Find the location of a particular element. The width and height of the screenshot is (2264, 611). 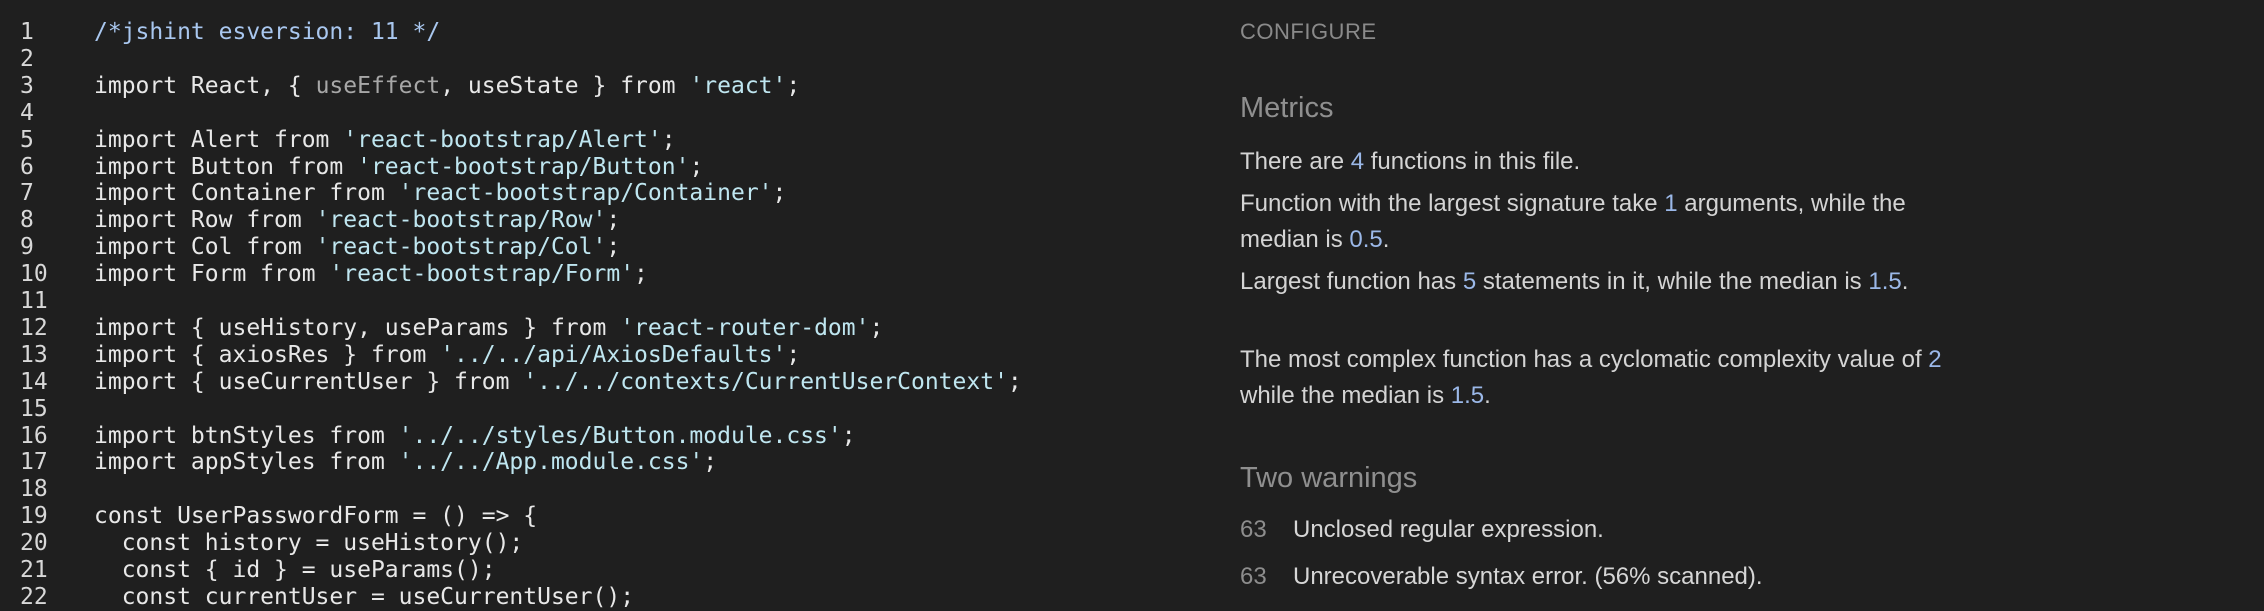

code-token: const currentUser = useCurrentUser(); is located at coordinates (364, 596).